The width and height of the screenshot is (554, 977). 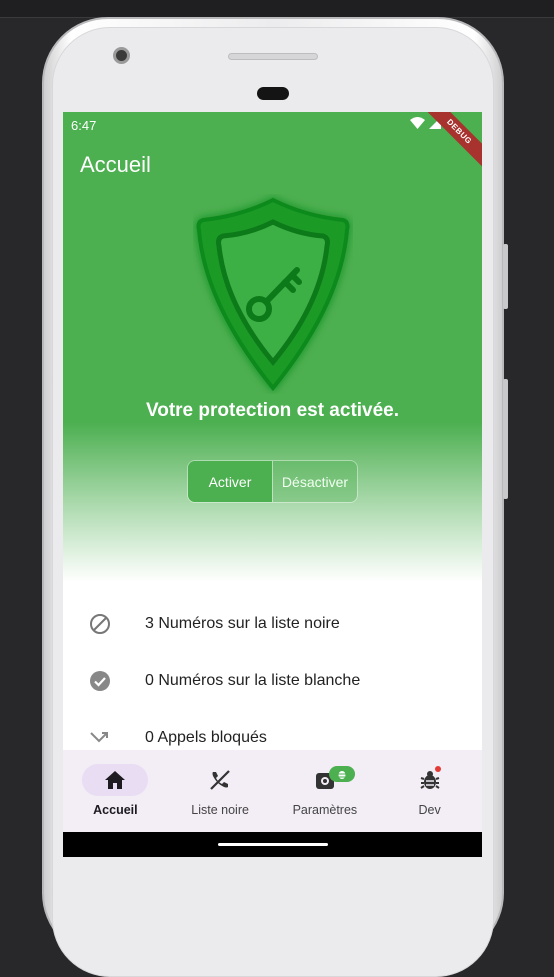 I want to click on whitelist-count: 0 Numéros sur la liste blanche, so click(x=253, y=680).